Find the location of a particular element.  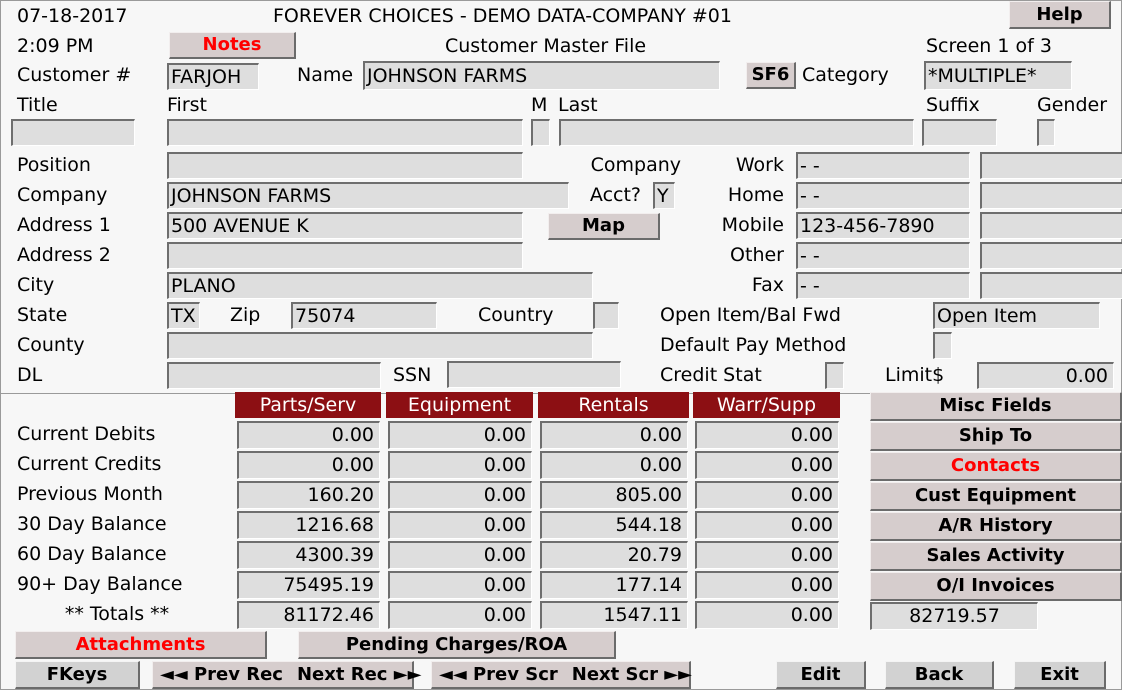

balance-row-label-5: 90+ Day Balance is located at coordinates (100, 584).